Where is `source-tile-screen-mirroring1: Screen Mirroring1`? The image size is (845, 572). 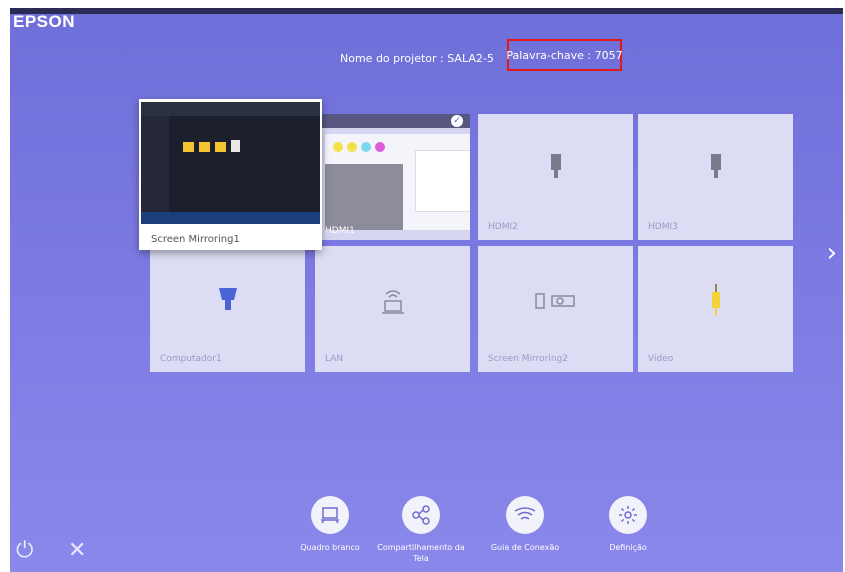 source-tile-screen-mirroring1: Screen Mirroring1 is located at coordinates (230, 174).